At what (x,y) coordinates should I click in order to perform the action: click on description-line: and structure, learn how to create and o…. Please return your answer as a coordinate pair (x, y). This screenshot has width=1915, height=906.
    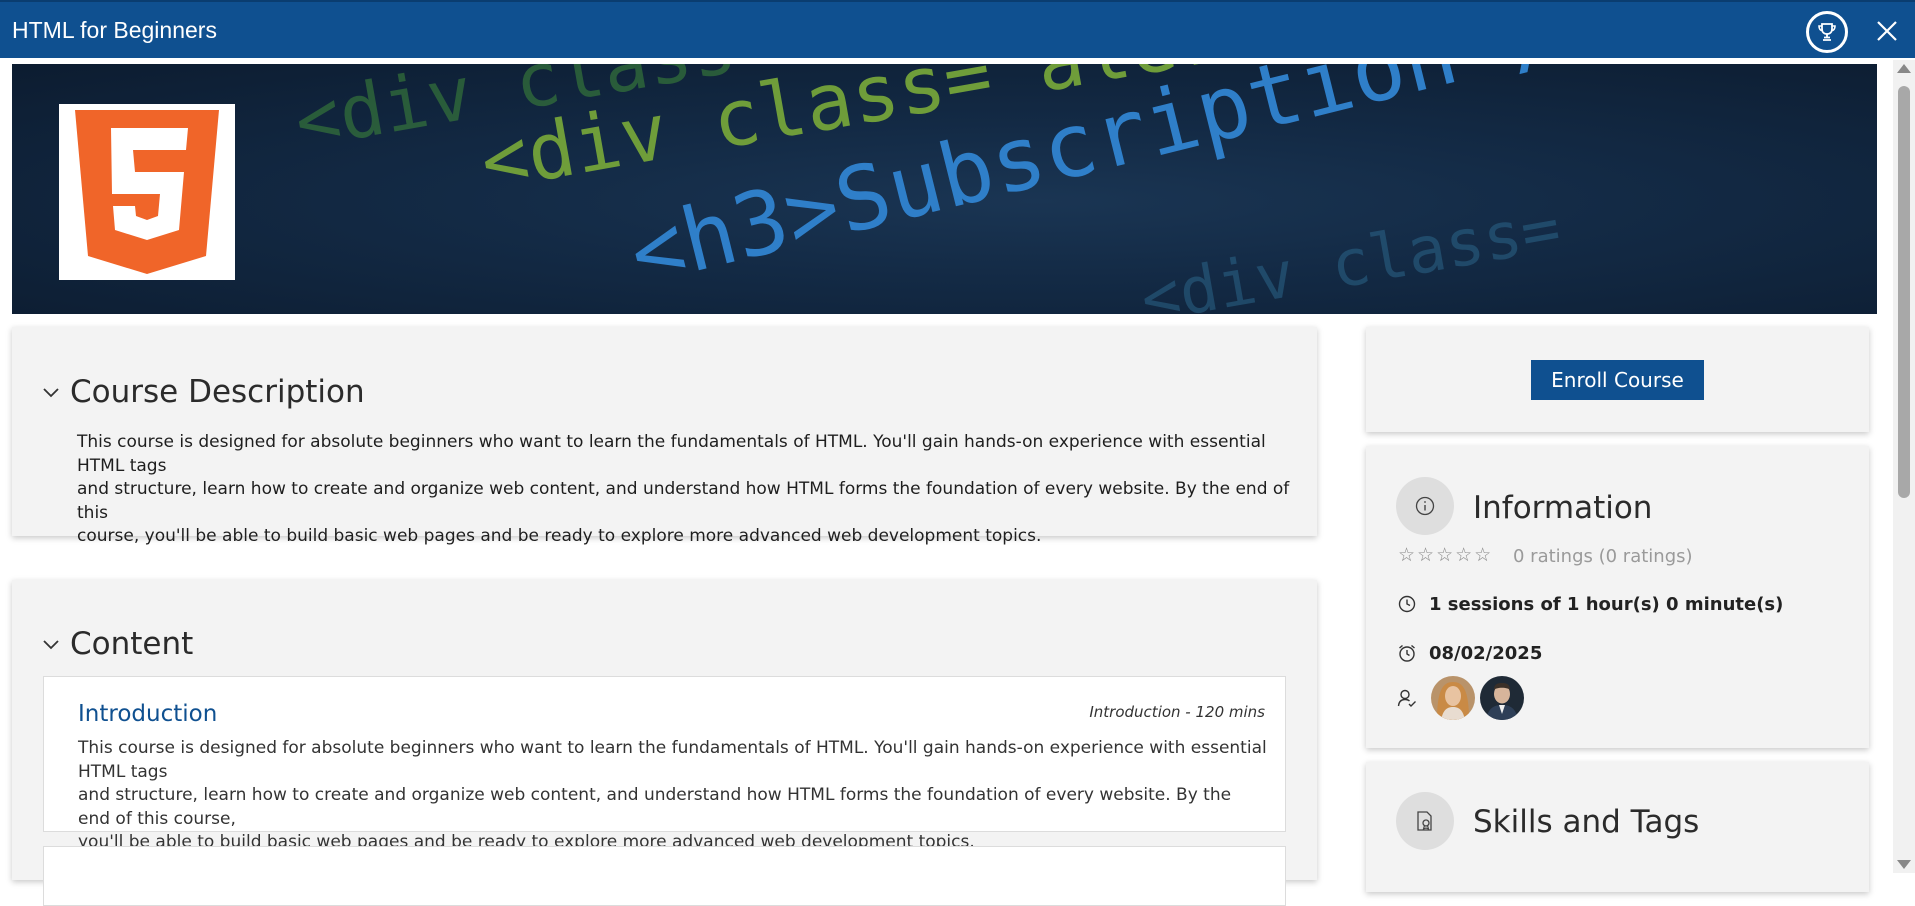
    Looking at the image, I should click on (683, 501).